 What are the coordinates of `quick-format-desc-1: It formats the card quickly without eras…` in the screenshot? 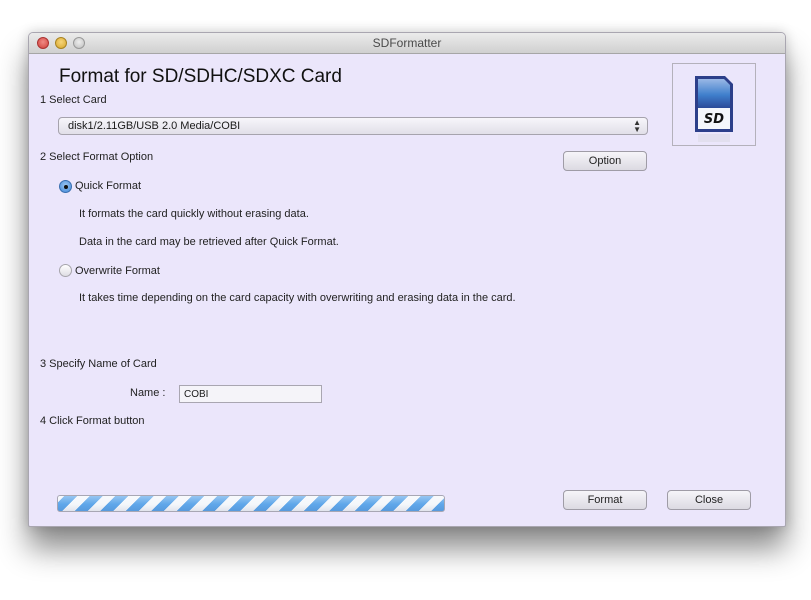 It's located at (194, 214).